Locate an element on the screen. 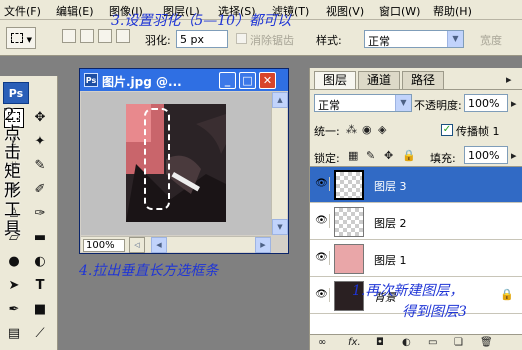 The height and width of the screenshot is (350, 522). note-icon: ▤ is located at coordinates (14, 333).